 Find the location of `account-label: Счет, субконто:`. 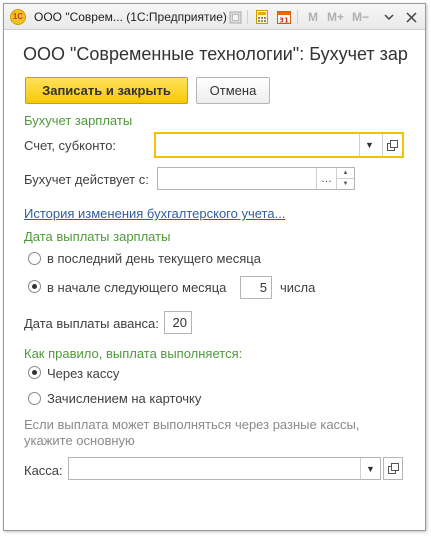

account-label: Счет, субконто: is located at coordinates (70, 145).